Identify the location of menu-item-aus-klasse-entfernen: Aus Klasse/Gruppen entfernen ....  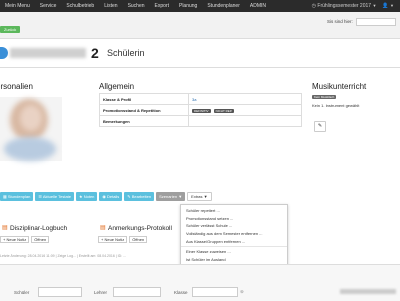
(234, 241).